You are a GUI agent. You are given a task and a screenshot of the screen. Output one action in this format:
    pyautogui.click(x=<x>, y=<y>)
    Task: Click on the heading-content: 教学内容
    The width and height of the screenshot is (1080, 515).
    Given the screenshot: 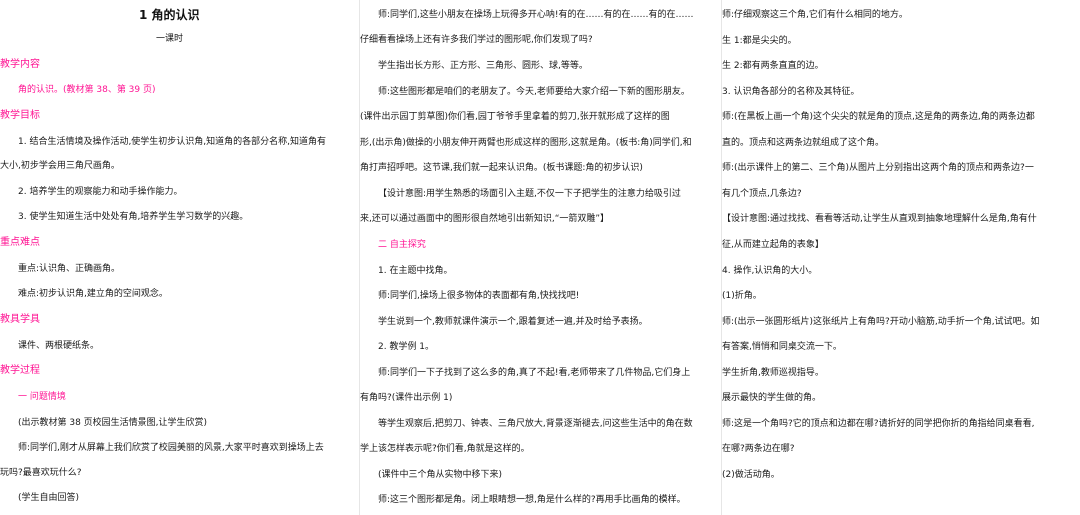 What is the action you would take?
    pyautogui.click(x=20, y=64)
    